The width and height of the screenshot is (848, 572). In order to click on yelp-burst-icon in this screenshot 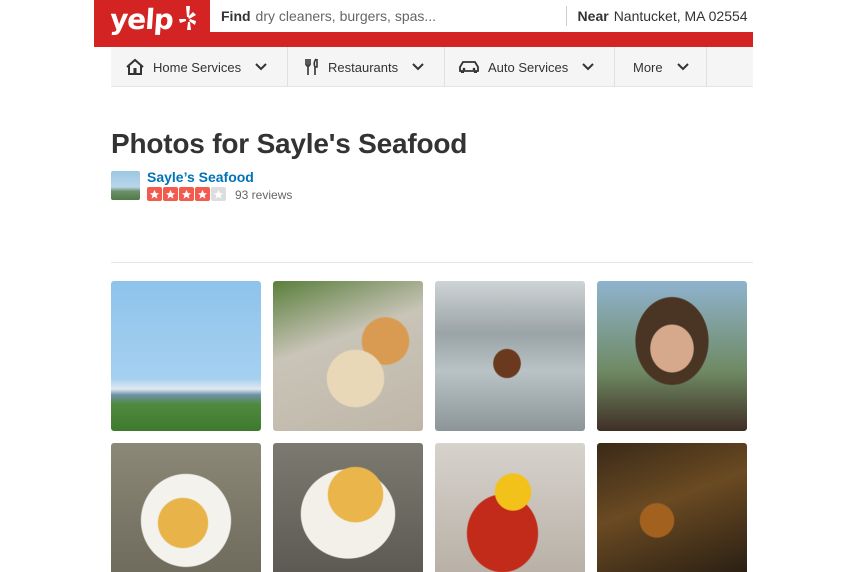, I will do `click(187, 18)`.